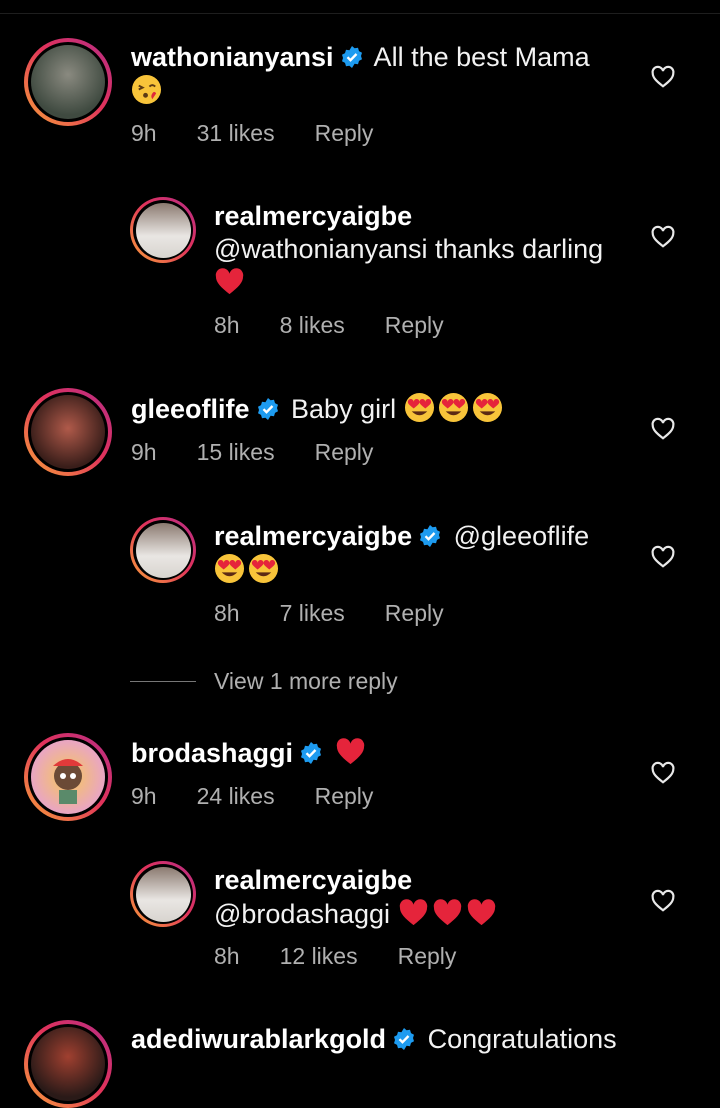 The image size is (720, 1108). Describe the element at coordinates (190, 409) in the screenshot. I see `username: gleeoflife` at that location.